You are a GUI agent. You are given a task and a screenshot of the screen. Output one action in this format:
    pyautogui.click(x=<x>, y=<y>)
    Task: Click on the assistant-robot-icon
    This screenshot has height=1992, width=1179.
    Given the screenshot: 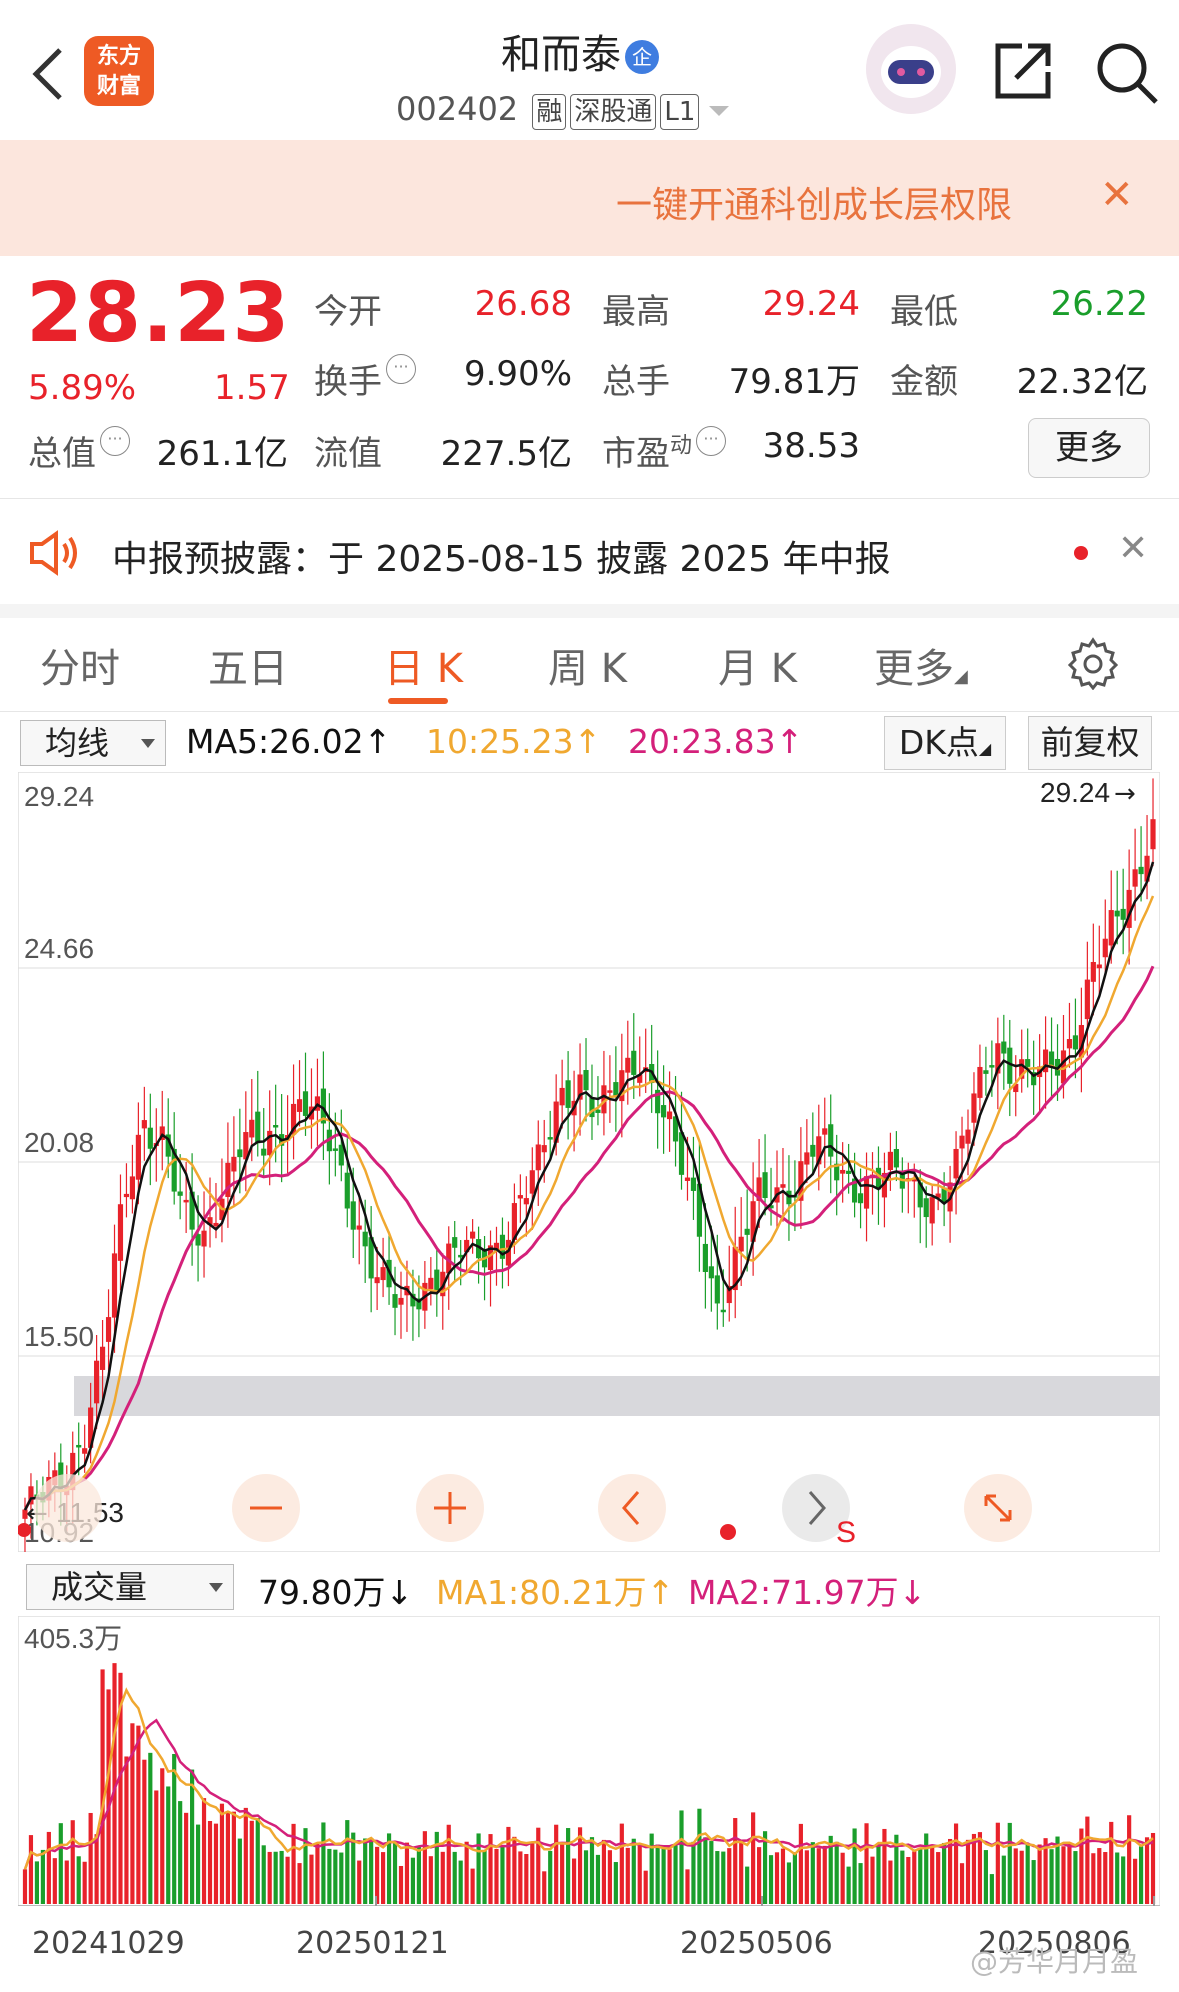 What is the action you would take?
    pyautogui.click(x=911, y=69)
    